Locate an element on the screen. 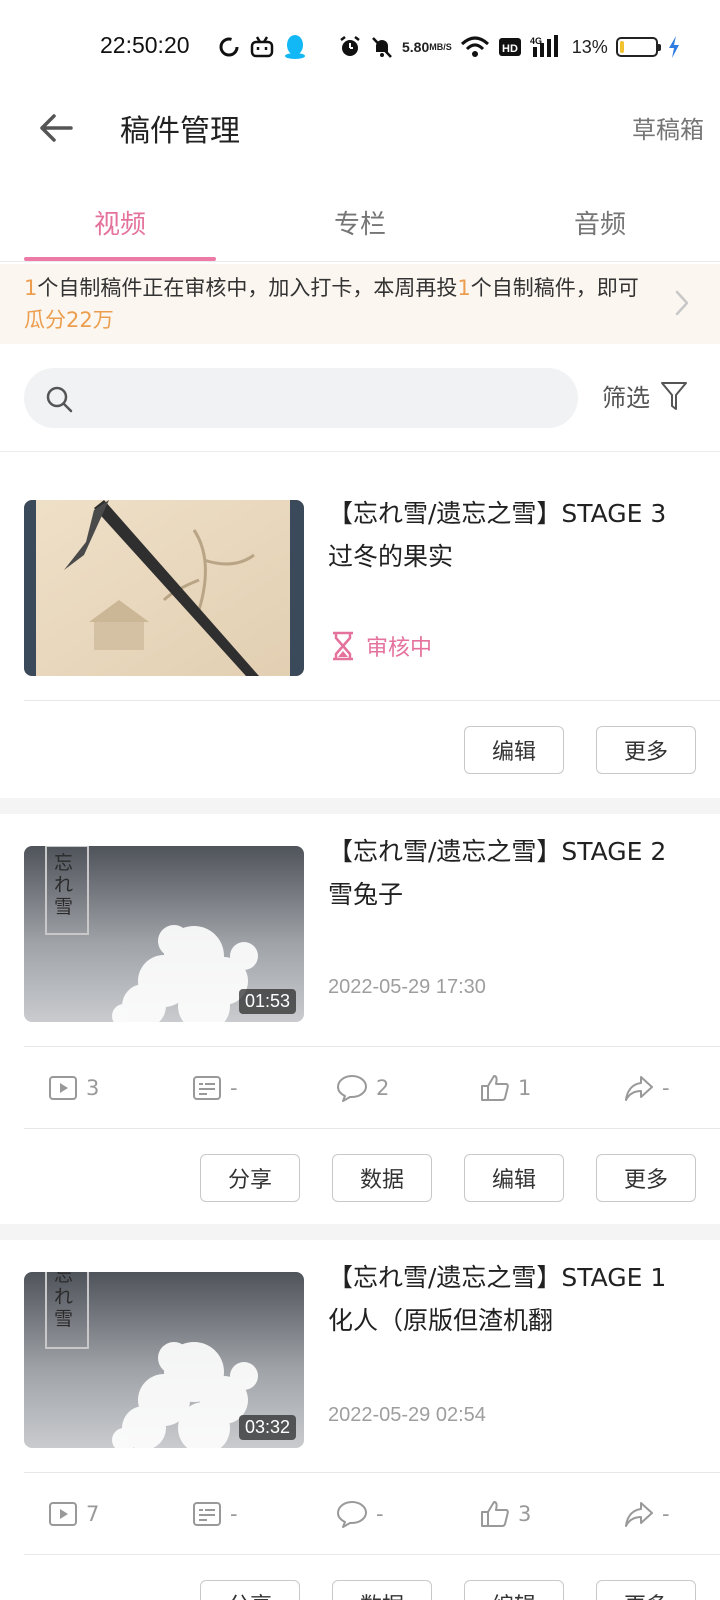 The image size is (720, 1600). video-title-line: 化人（原版但渣机翻 is located at coordinates (441, 1320).